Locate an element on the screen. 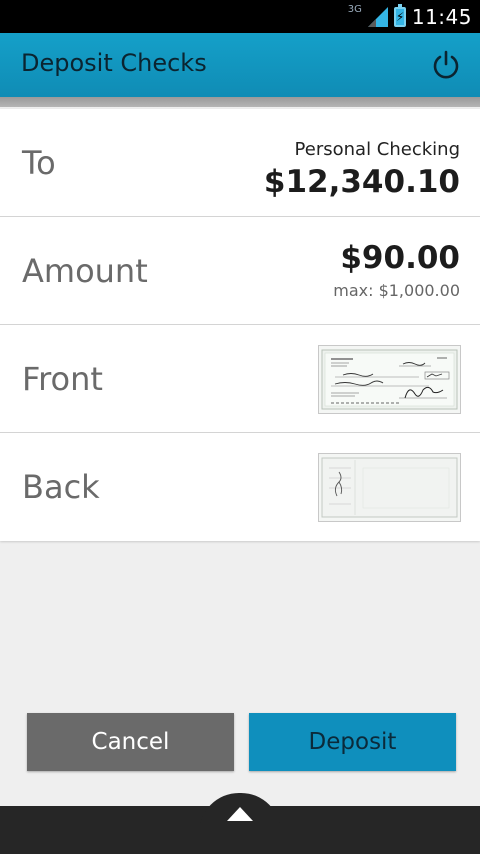 The width and height of the screenshot is (480, 854). check-back-thumbnail is located at coordinates (389, 487).